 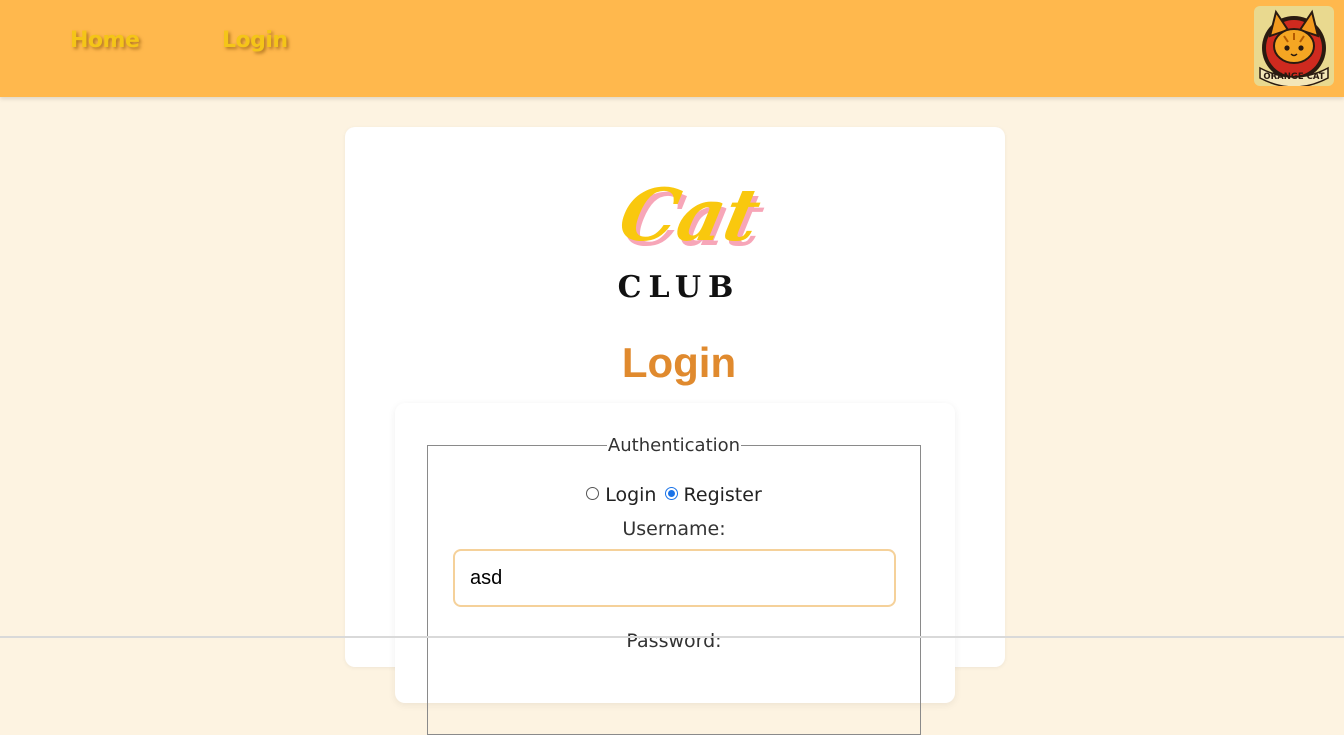 What do you see at coordinates (722, 495) in the screenshot?
I see `mode-register-label: Register` at bounding box center [722, 495].